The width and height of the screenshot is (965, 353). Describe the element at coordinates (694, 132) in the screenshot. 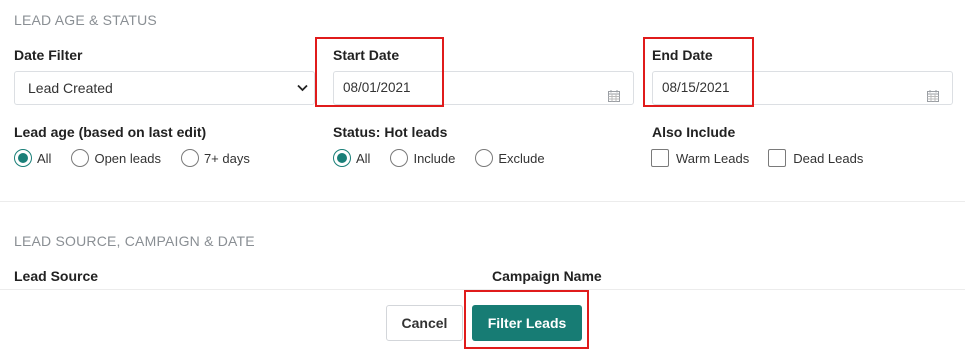

I see `also-include-label: Also Include` at that location.